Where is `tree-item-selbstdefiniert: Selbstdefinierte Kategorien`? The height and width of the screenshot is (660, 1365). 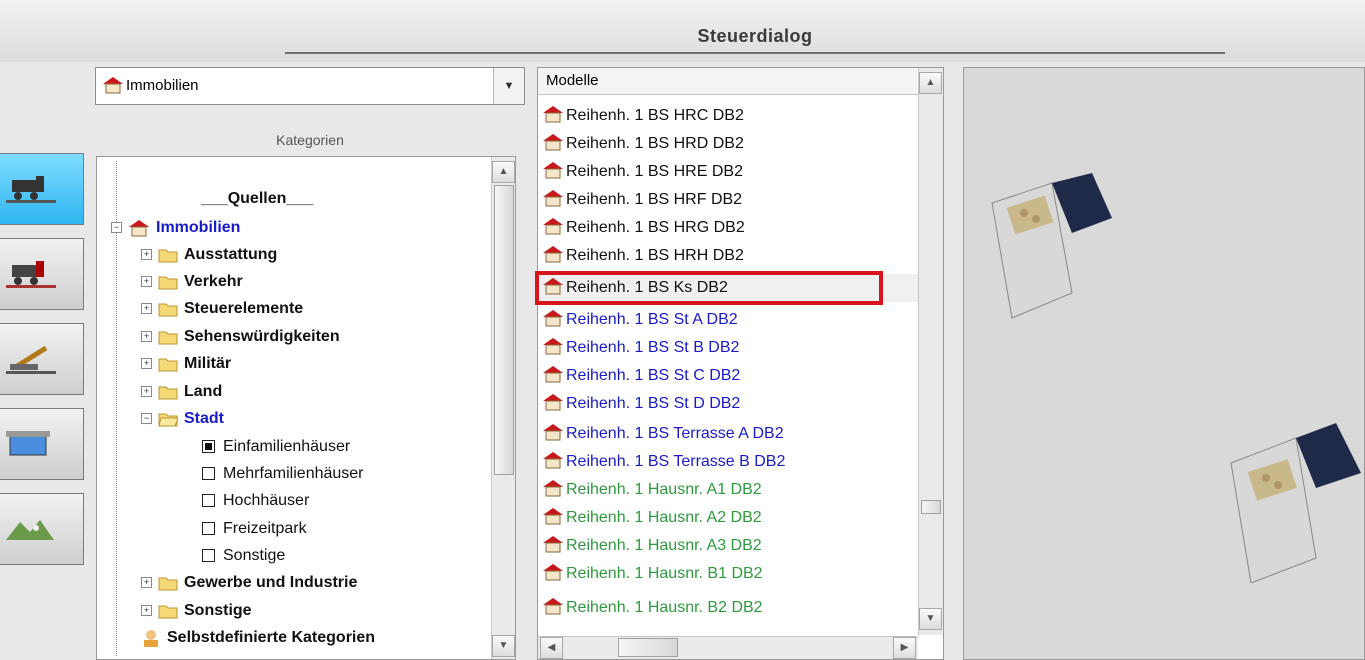
tree-item-selbstdefiniert: Selbstdefinierte Kategorien is located at coordinates (258, 637).